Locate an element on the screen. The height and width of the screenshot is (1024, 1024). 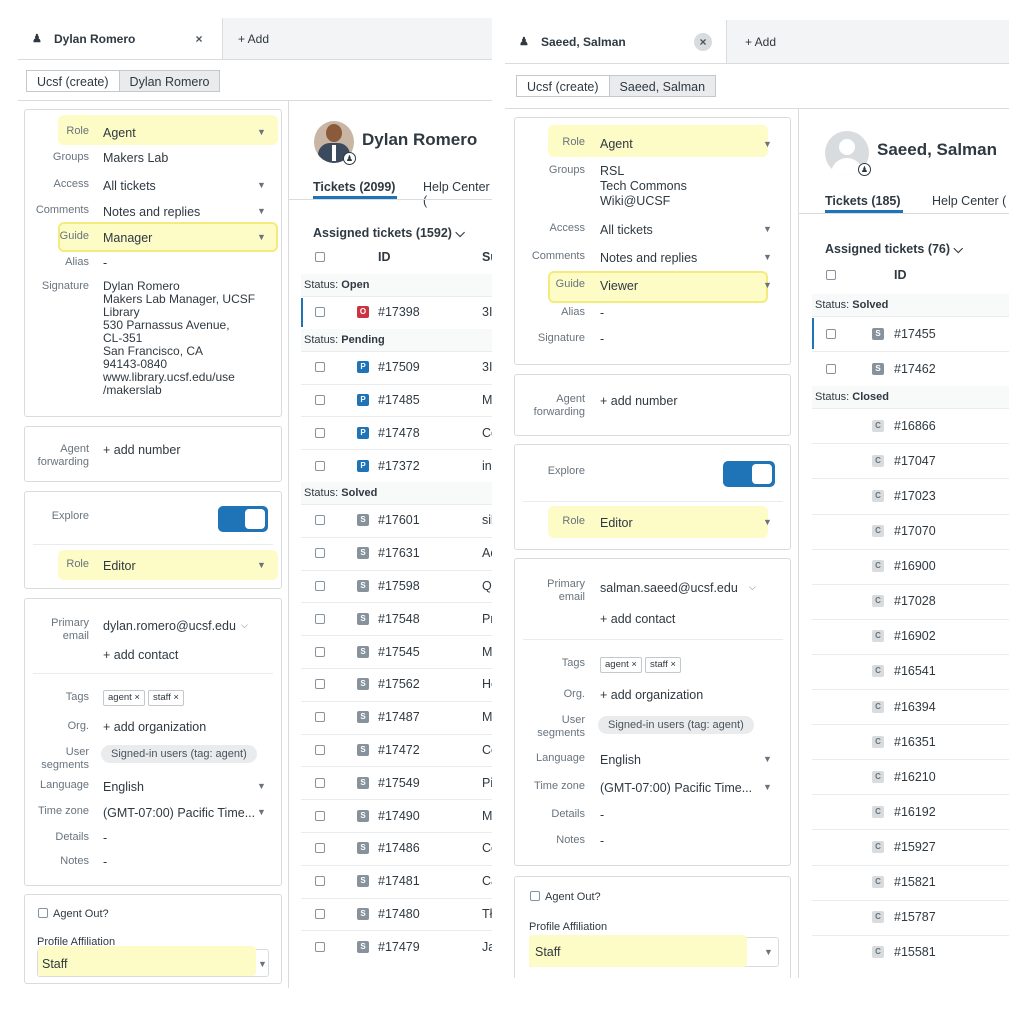
ticket-id: #17509 is located at coordinates (399, 367).